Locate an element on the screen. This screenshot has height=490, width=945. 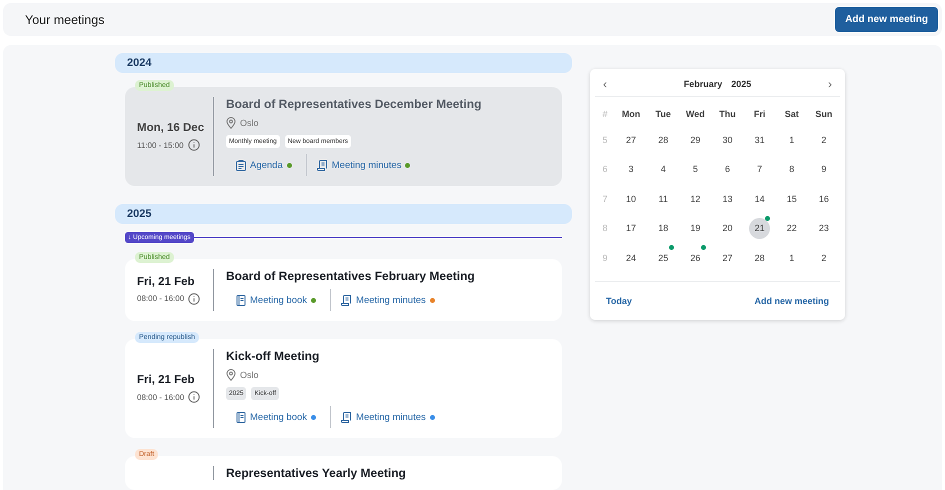
calendar-day: 4 is located at coordinates (663, 169).